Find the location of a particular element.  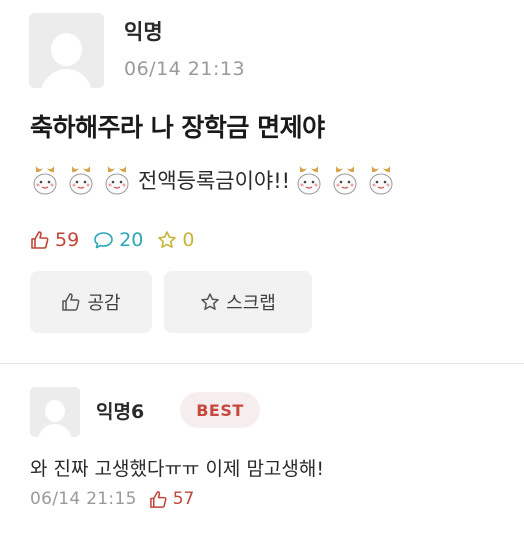

scrap-count: 0 is located at coordinates (175, 240).